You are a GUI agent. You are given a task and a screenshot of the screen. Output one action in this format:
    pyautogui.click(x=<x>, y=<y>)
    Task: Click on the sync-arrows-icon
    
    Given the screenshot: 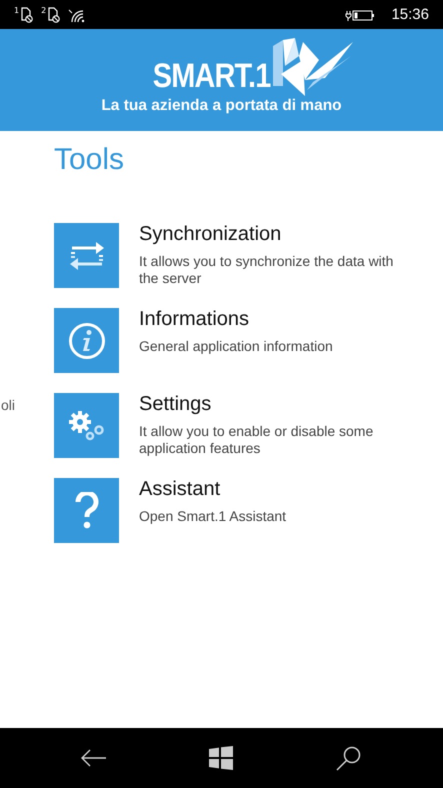 What is the action you would take?
    pyautogui.click(x=87, y=256)
    